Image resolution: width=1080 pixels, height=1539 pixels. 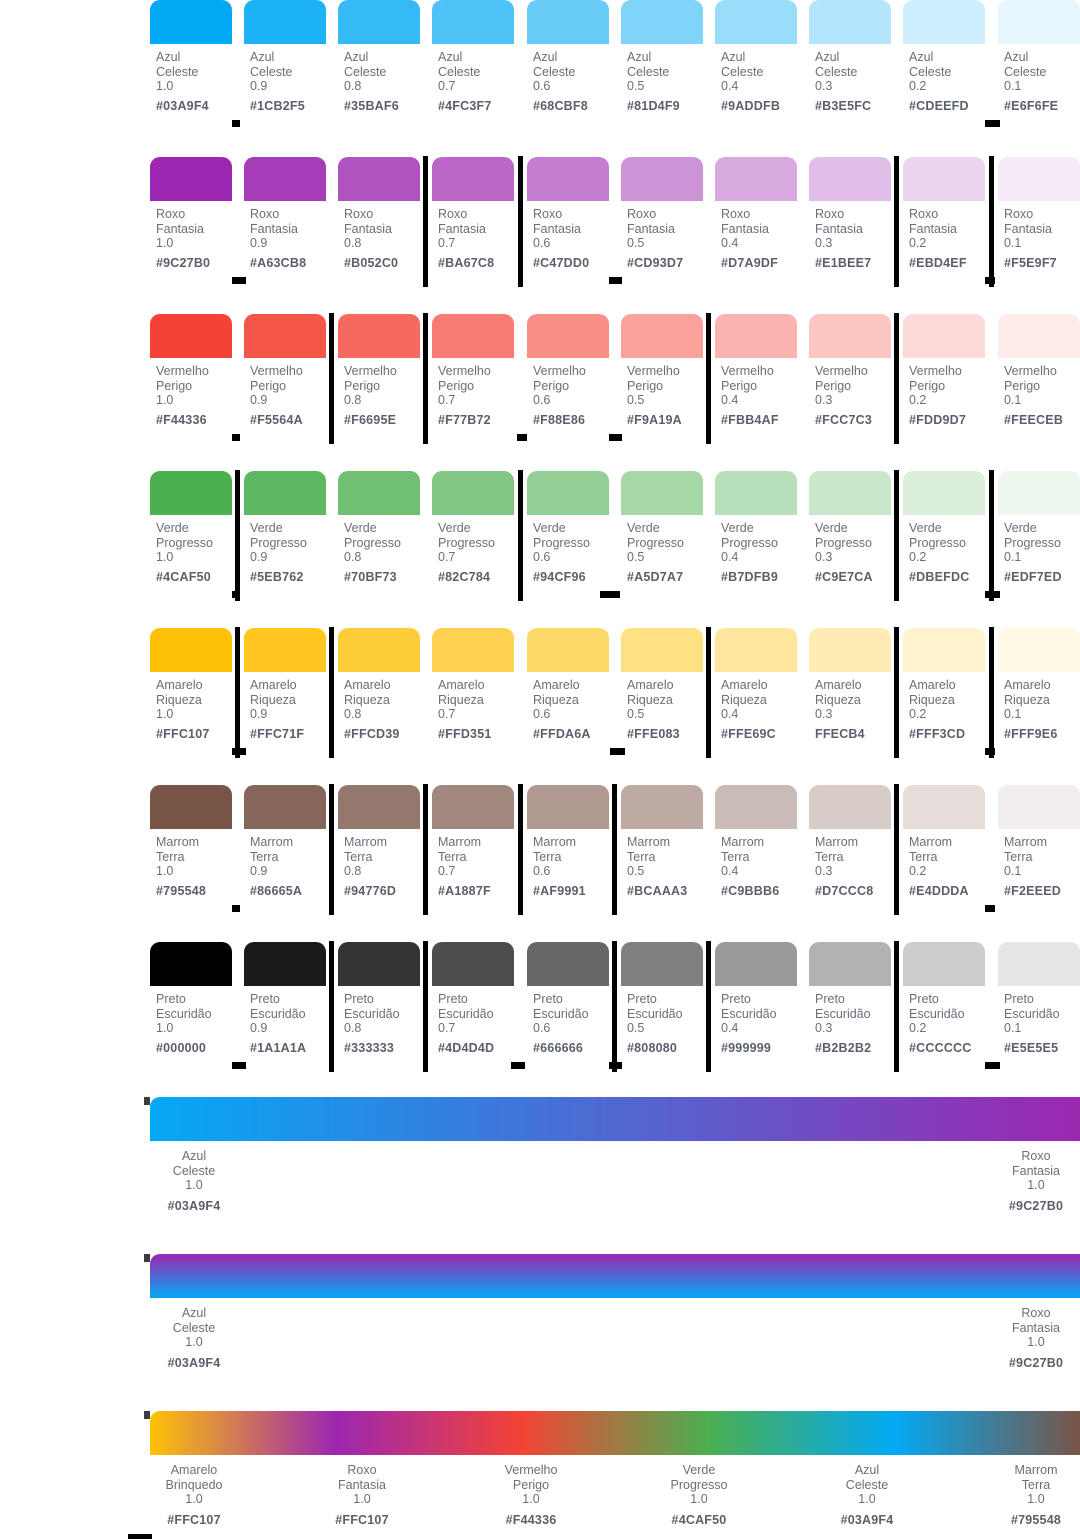 I want to click on corner-mark, so click(x=140, y=1536).